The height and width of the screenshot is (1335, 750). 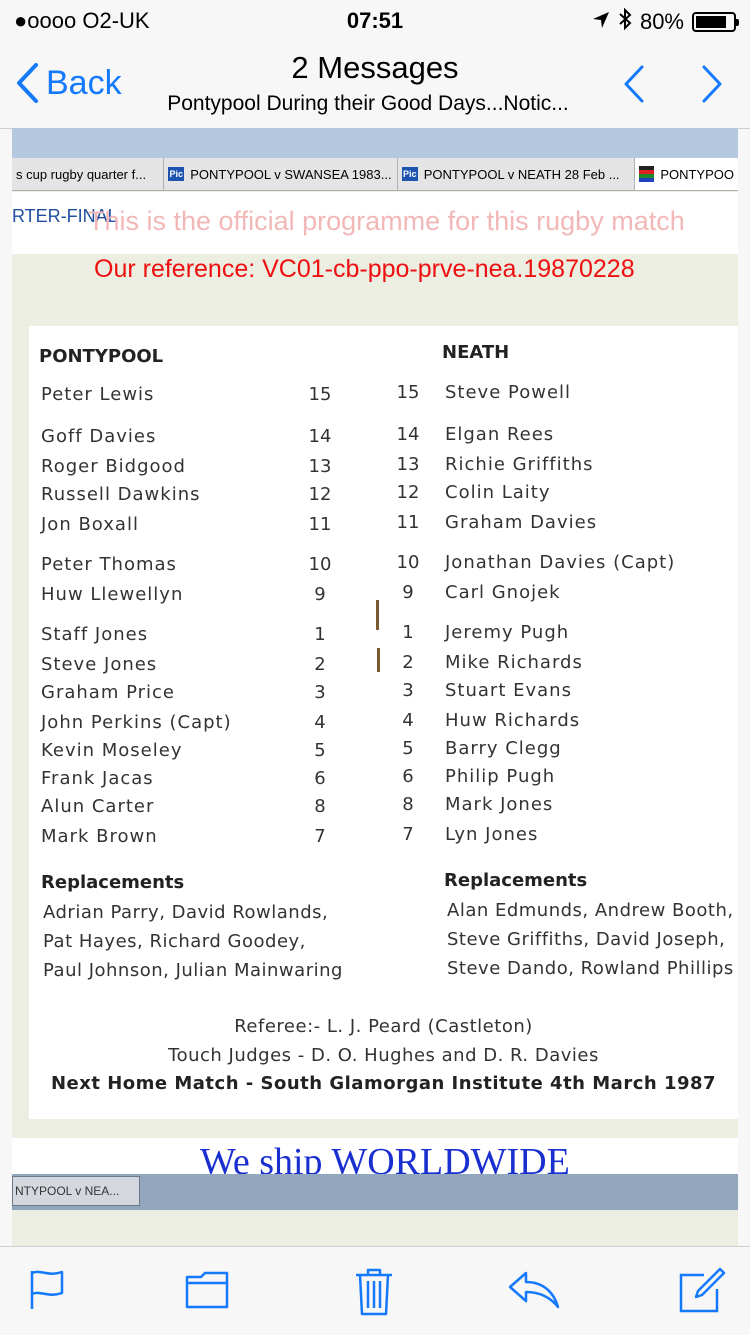 I want to click on away-player-name: Philip Pugh, so click(x=500, y=776).